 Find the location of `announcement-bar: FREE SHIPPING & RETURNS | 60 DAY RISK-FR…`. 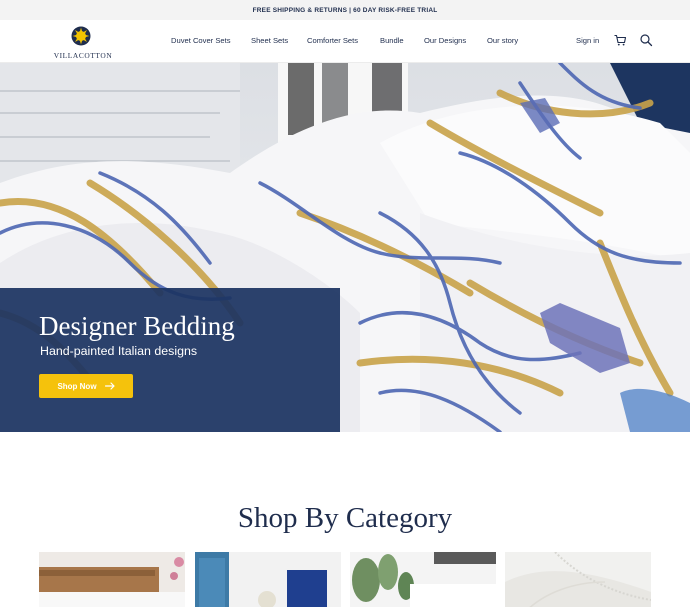

announcement-bar: FREE SHIPPING & RETURNS | 60 DAY RISK-FR… is located at coordinates (345, 10).